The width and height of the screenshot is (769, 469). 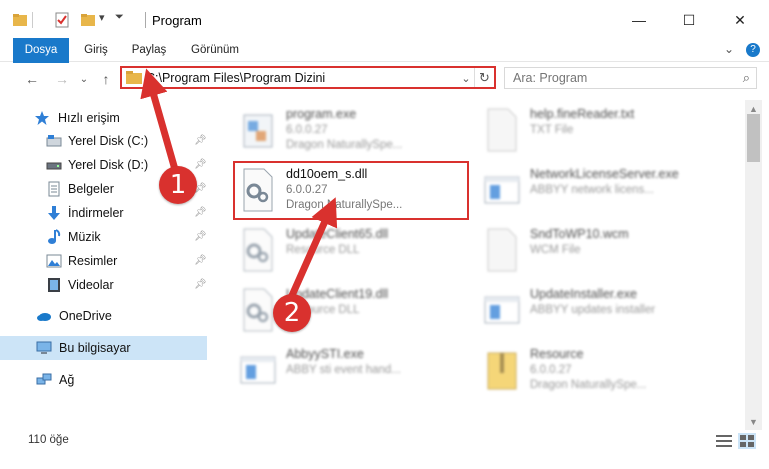 What do you see at coordinates (323, 250) in the screenshot?
I see `file-description: Resource DLL` at bounding box center [323, 250].